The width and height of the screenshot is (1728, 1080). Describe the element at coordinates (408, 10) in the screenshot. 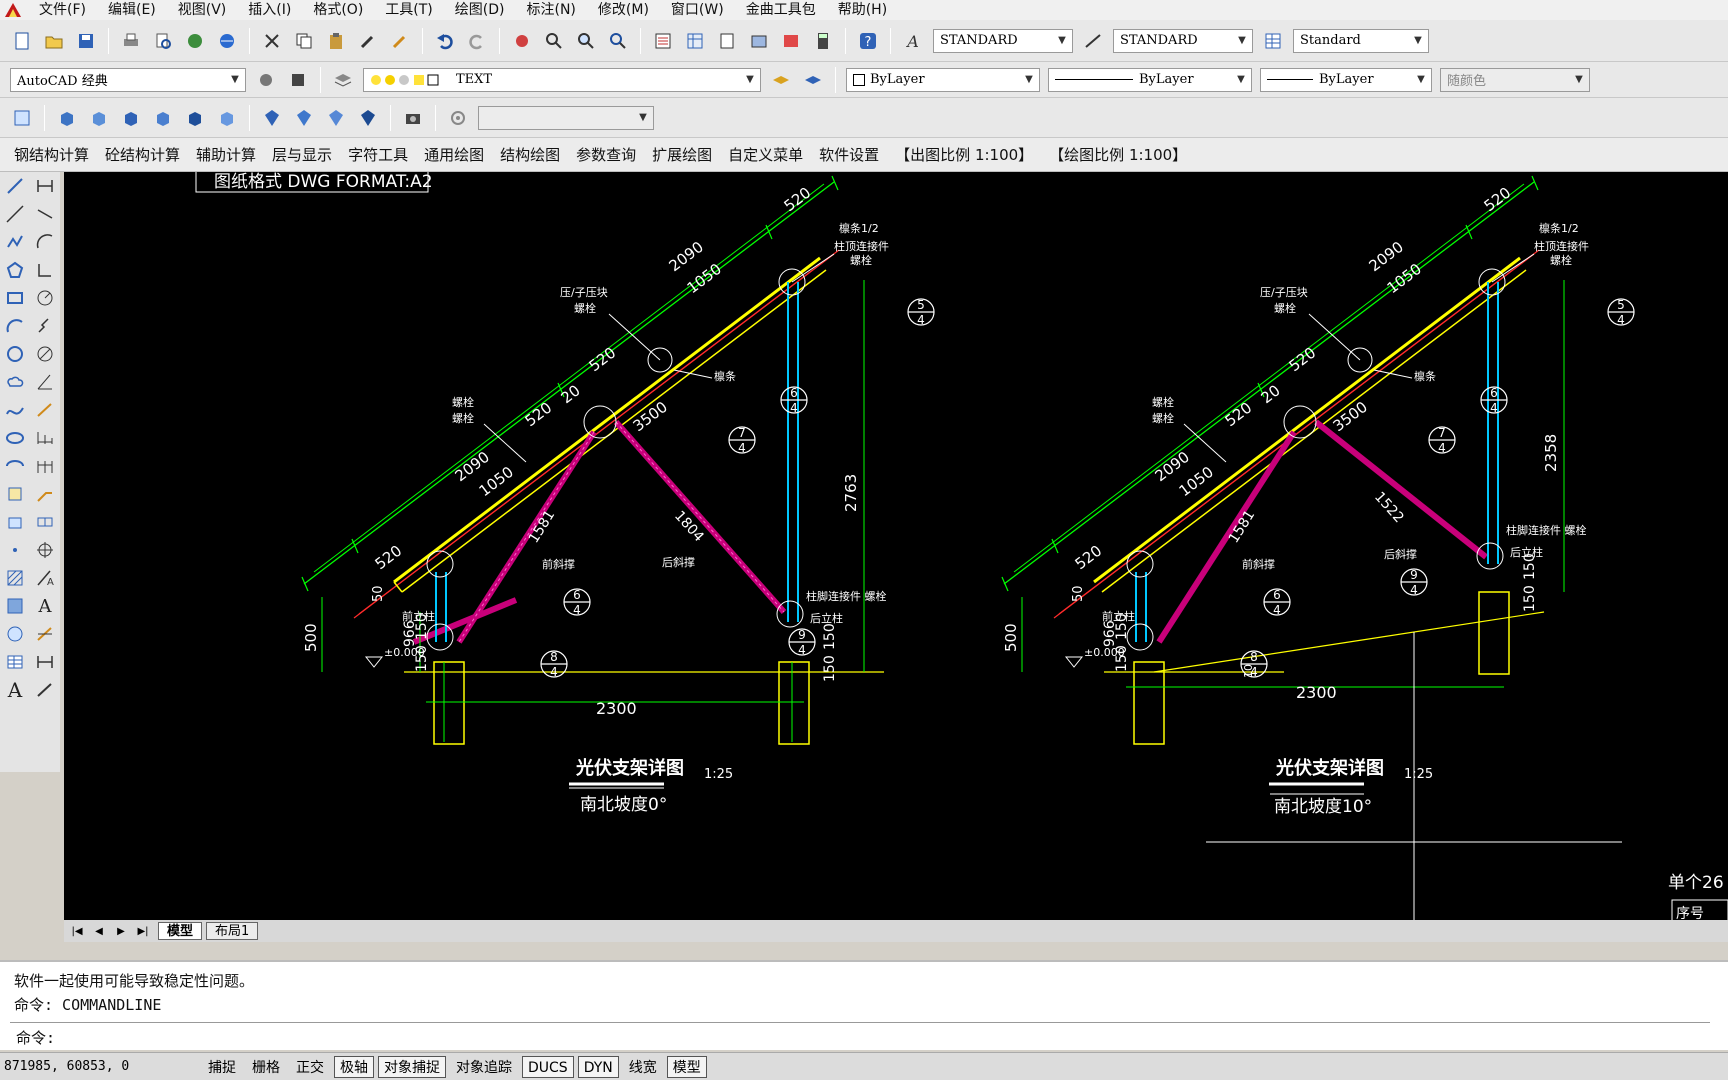

I see `menu-tools: 工具(T)` at that location.